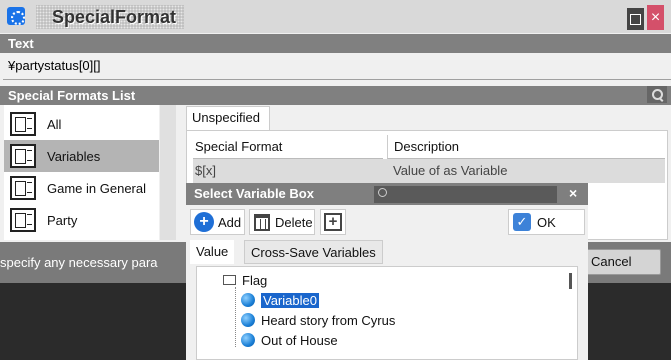 The width and height of the screenshot is (671, 360). I want to click on delete-label: Delete, so click(294, 222).